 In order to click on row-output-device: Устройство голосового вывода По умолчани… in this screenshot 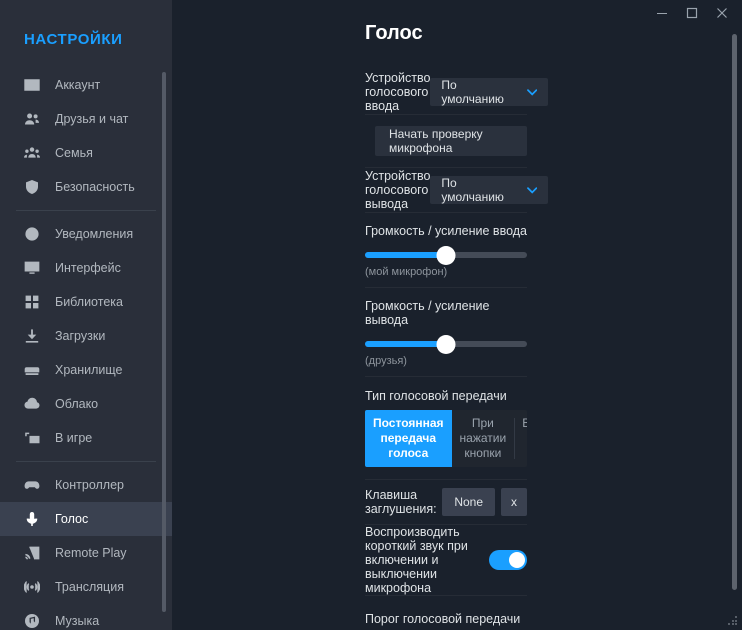, I will do `click(457, 190)`.